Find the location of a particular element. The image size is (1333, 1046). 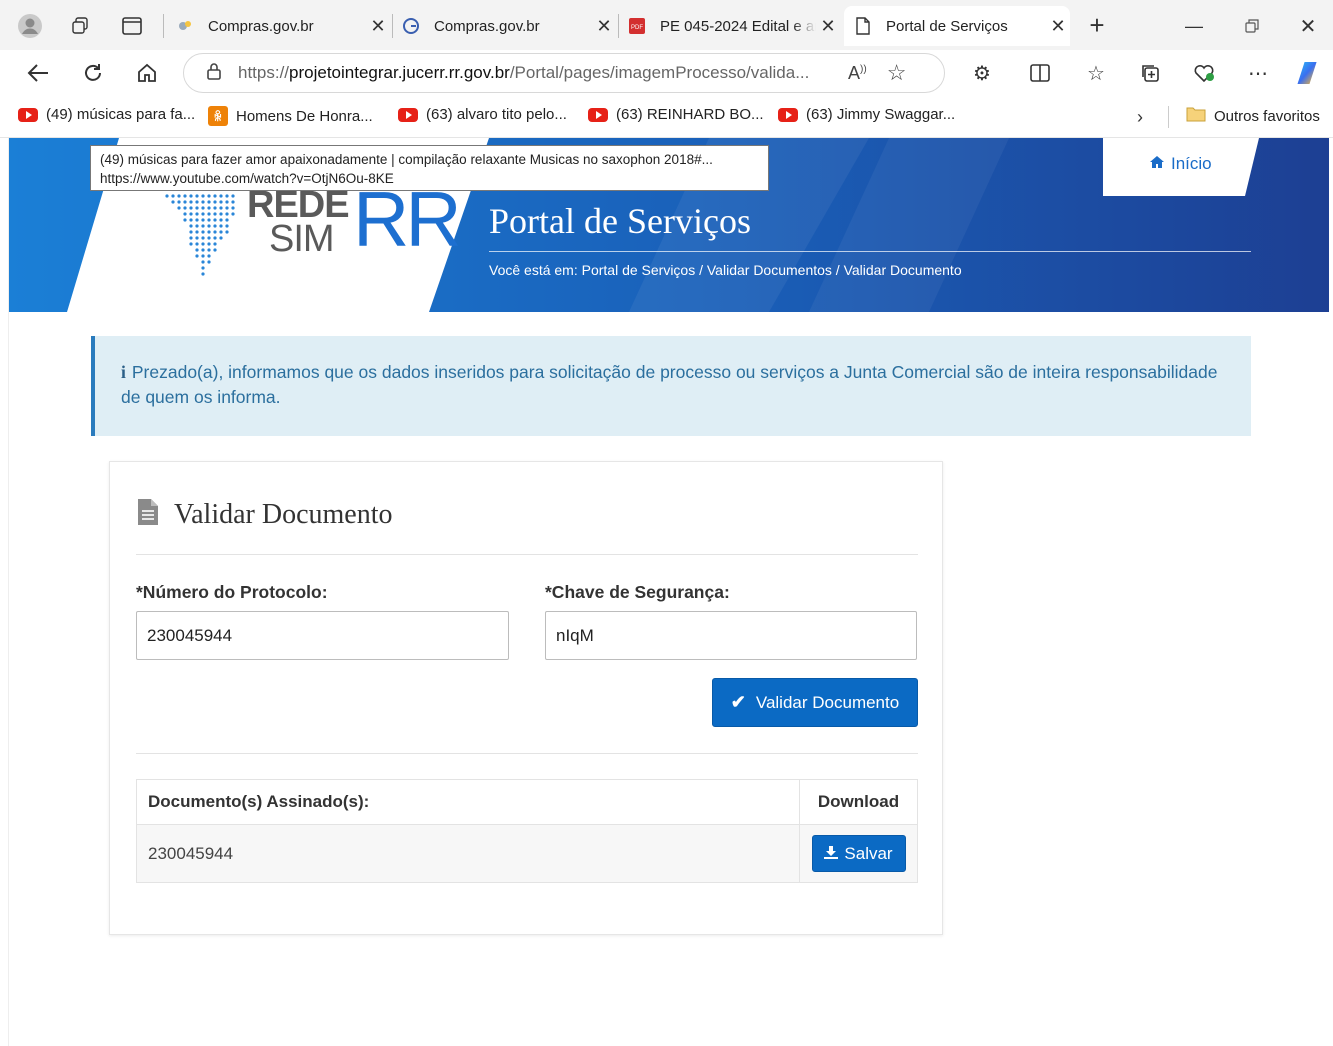

close-window-icon: ✕ is located at coordinates (1308, 26).